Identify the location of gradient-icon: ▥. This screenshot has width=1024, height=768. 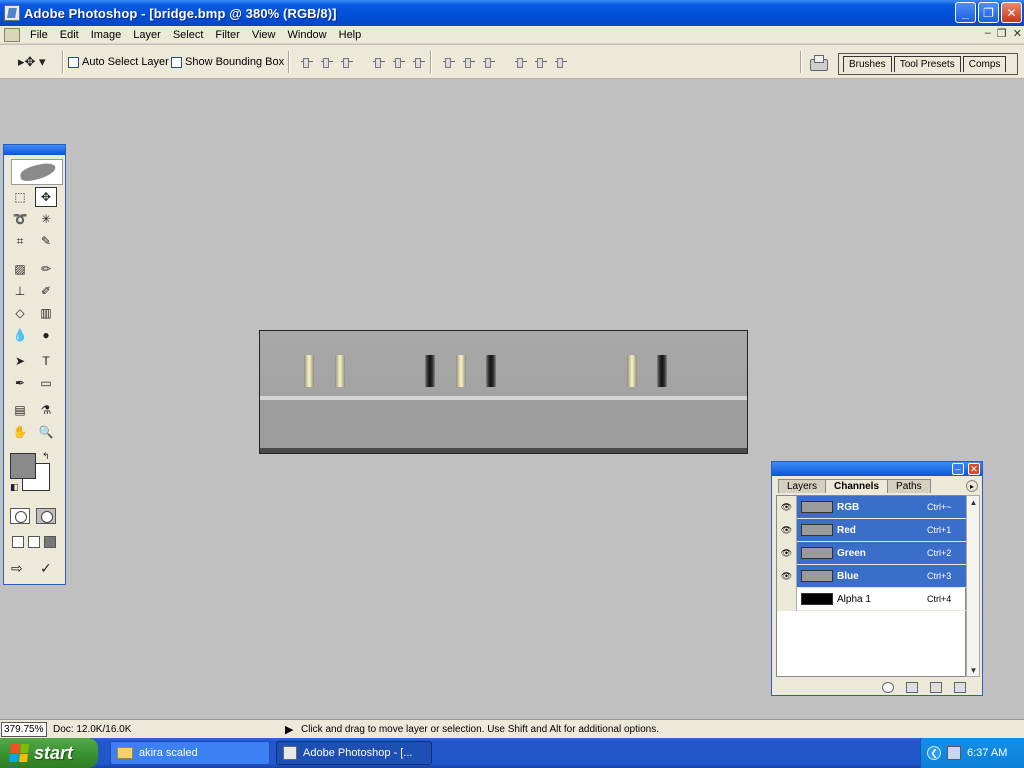
(46, 313).